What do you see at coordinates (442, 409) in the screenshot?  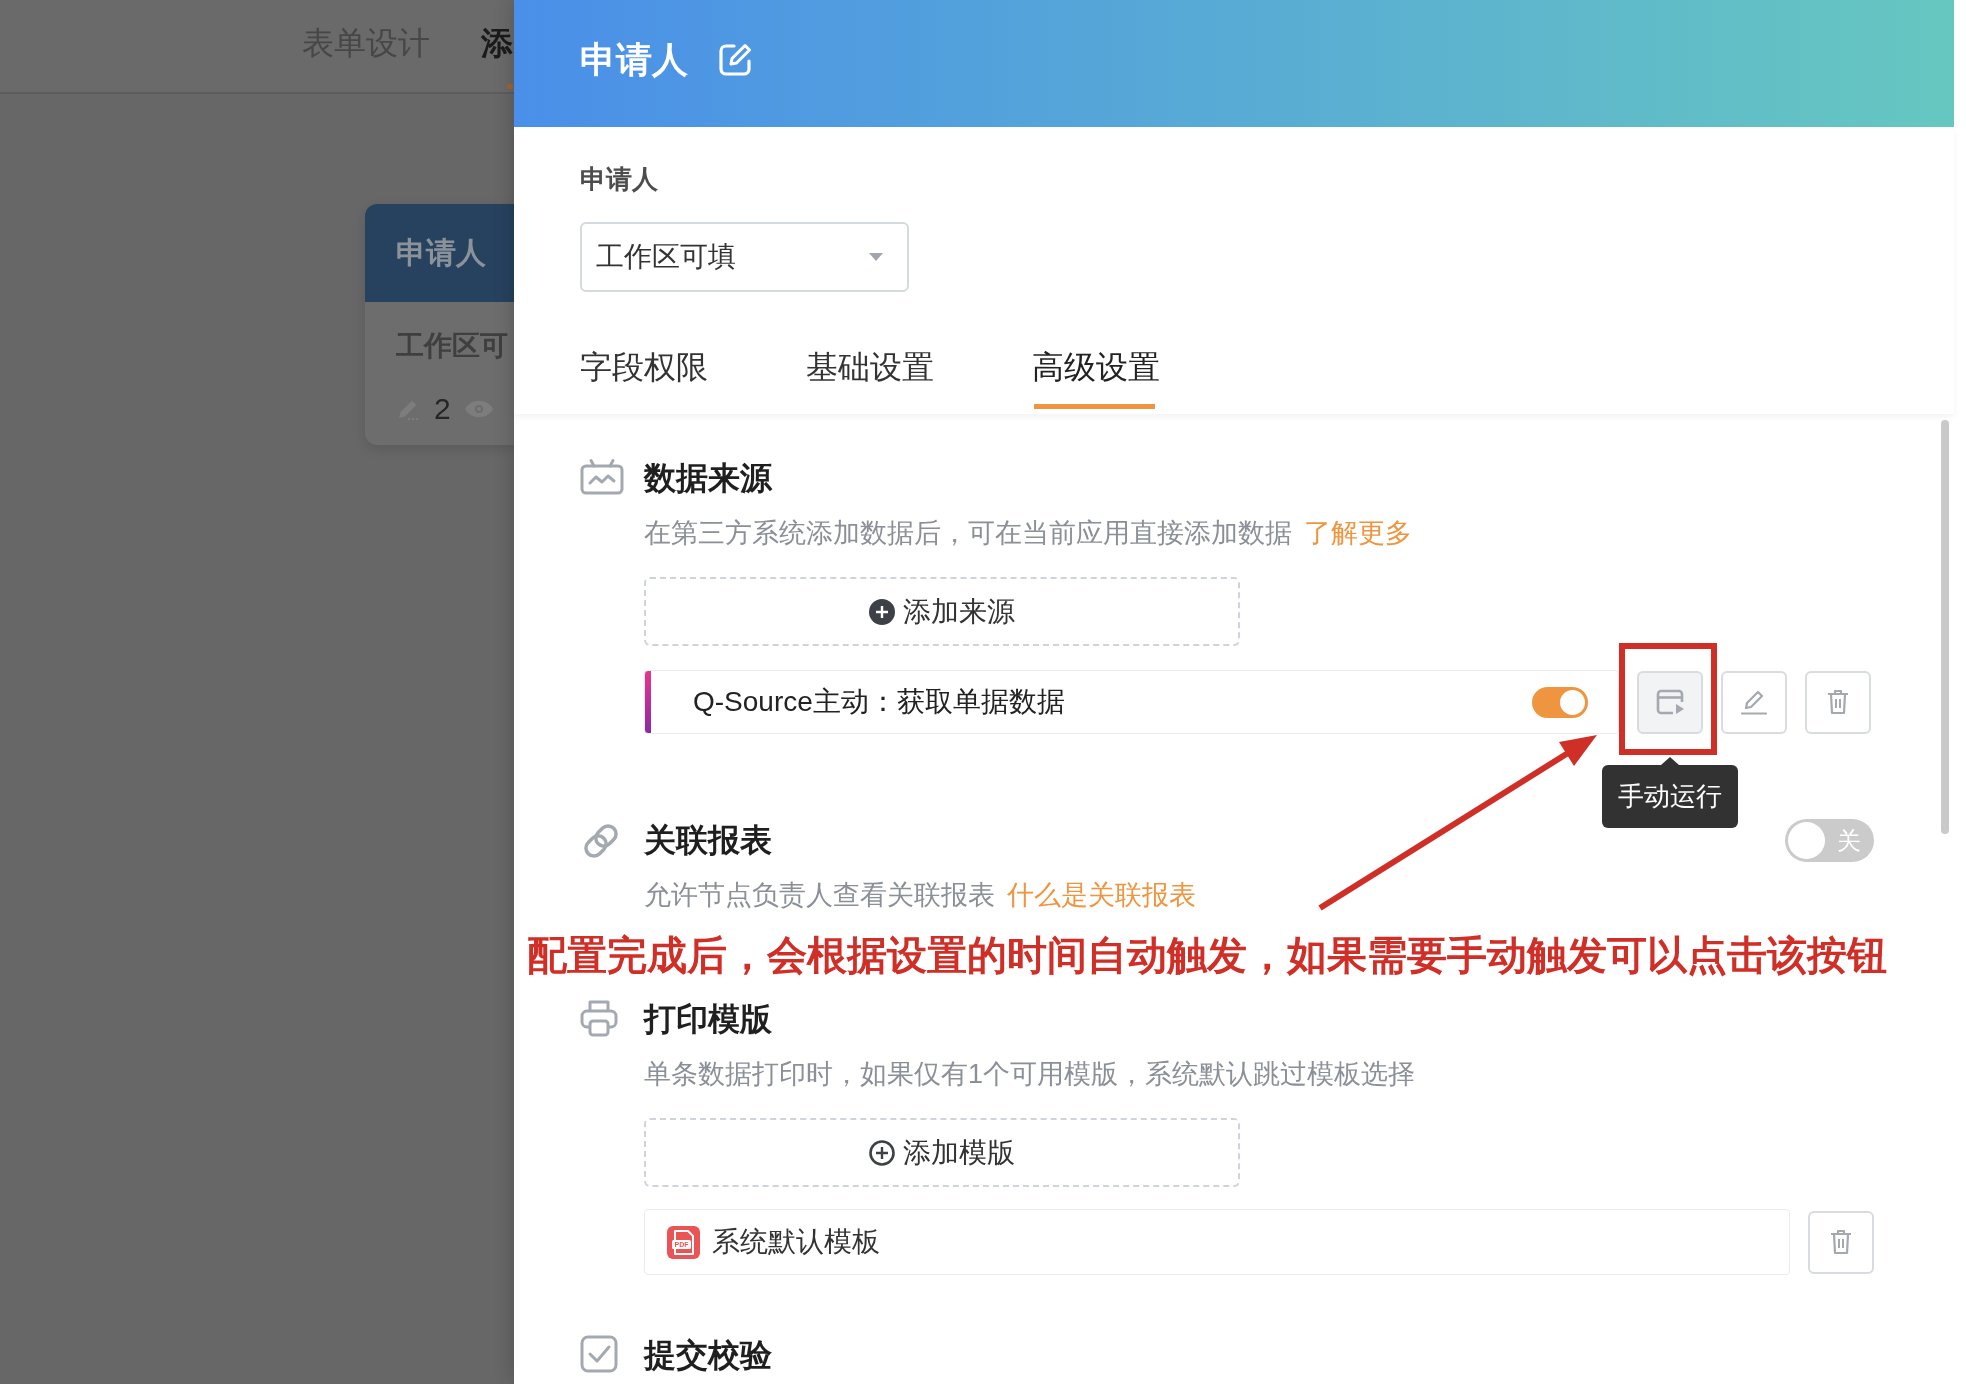 I see `edit-count: 2` at bounding box center [442, 409].